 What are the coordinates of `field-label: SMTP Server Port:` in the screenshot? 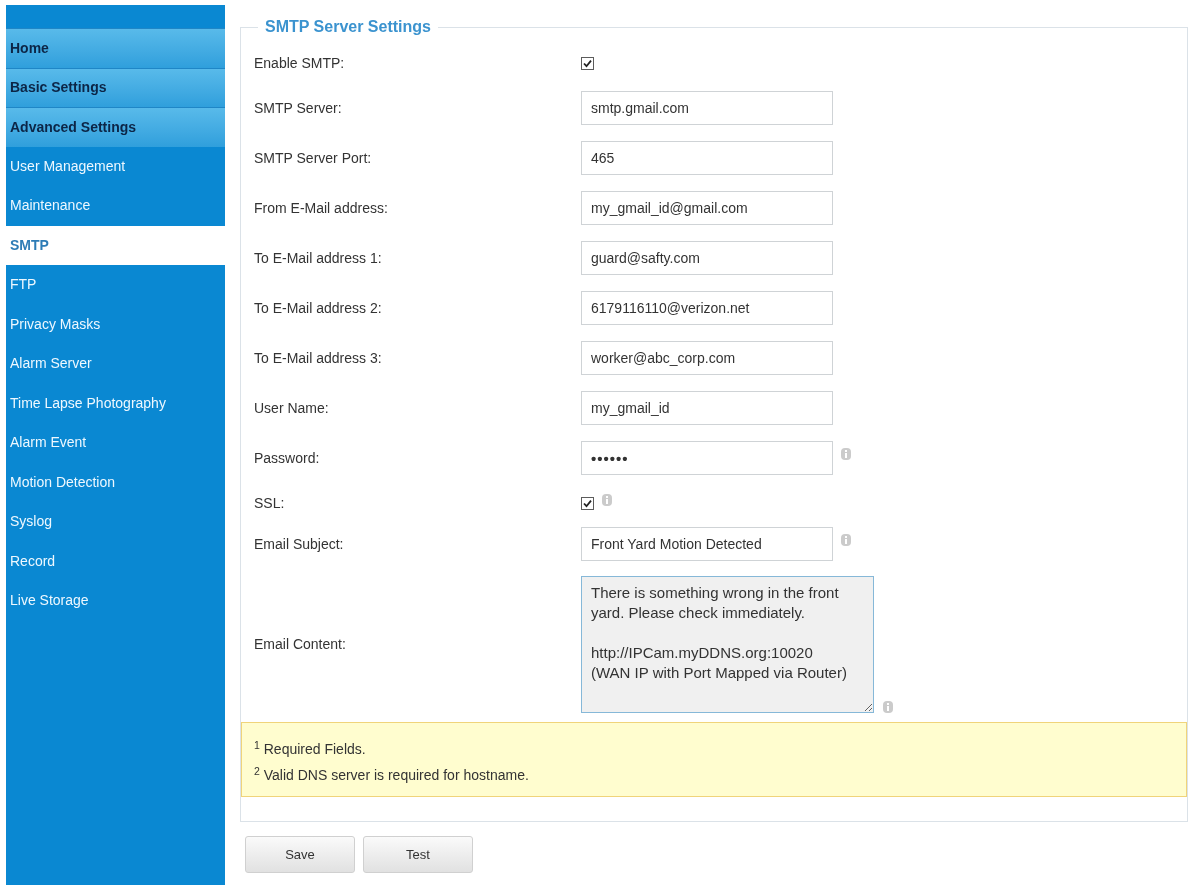 It's located at (313, 158).